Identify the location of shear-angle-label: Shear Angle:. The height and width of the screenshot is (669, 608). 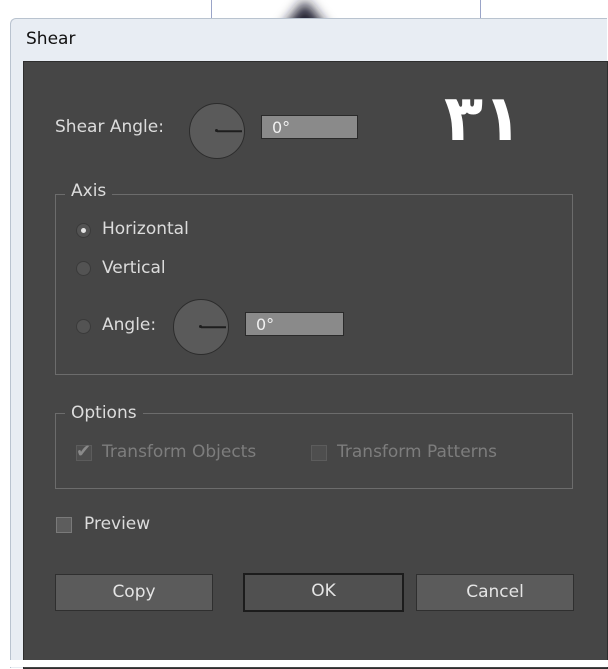
(109, 127).